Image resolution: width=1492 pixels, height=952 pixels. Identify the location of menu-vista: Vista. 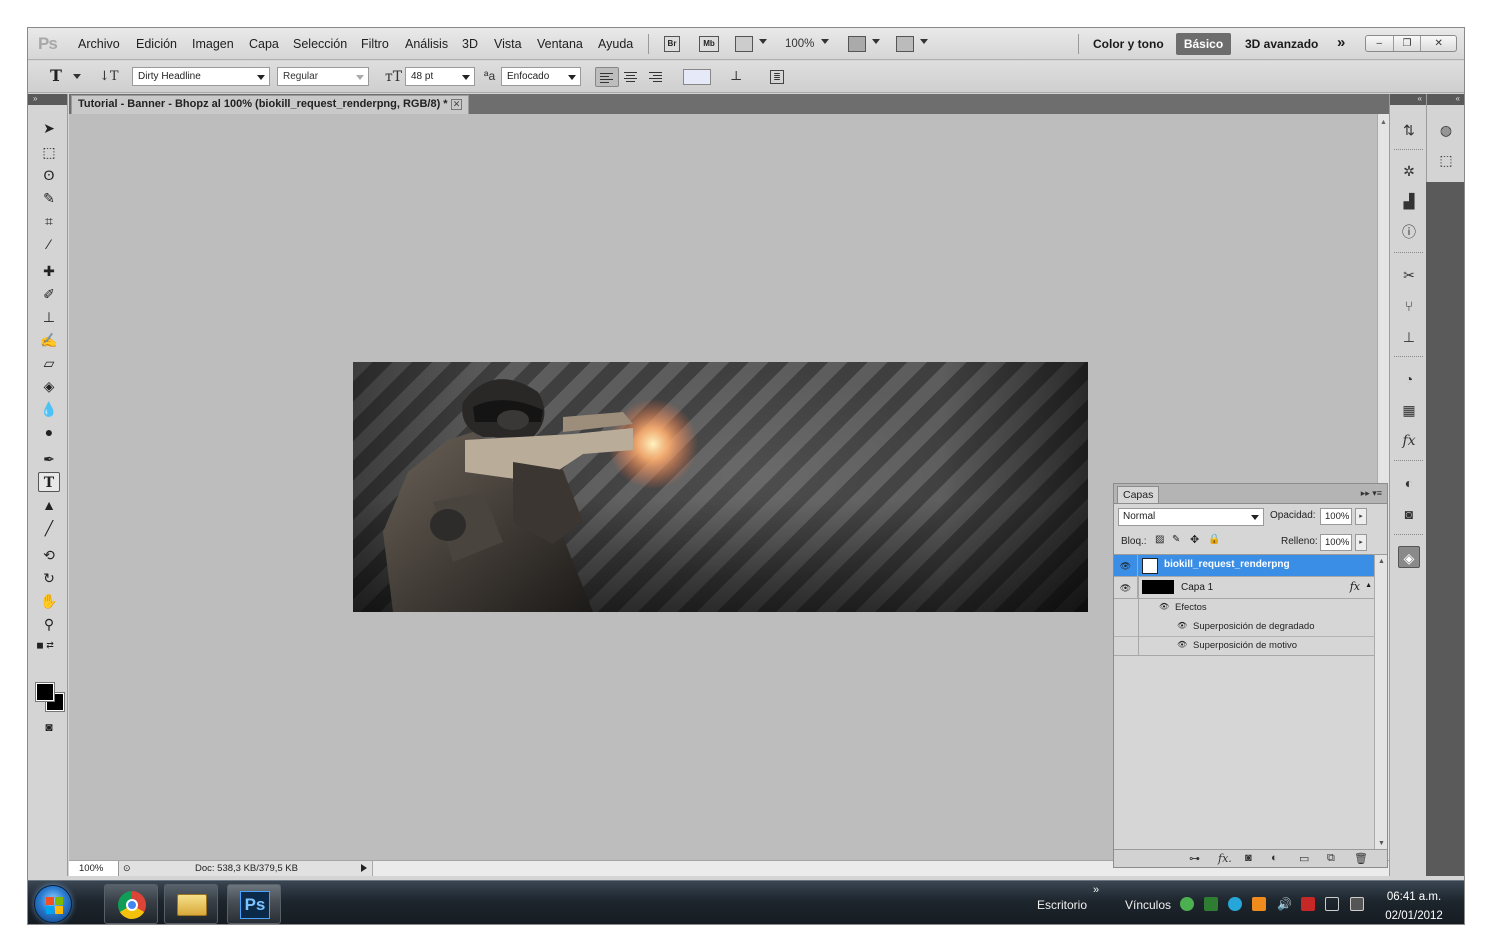
(508, 44).